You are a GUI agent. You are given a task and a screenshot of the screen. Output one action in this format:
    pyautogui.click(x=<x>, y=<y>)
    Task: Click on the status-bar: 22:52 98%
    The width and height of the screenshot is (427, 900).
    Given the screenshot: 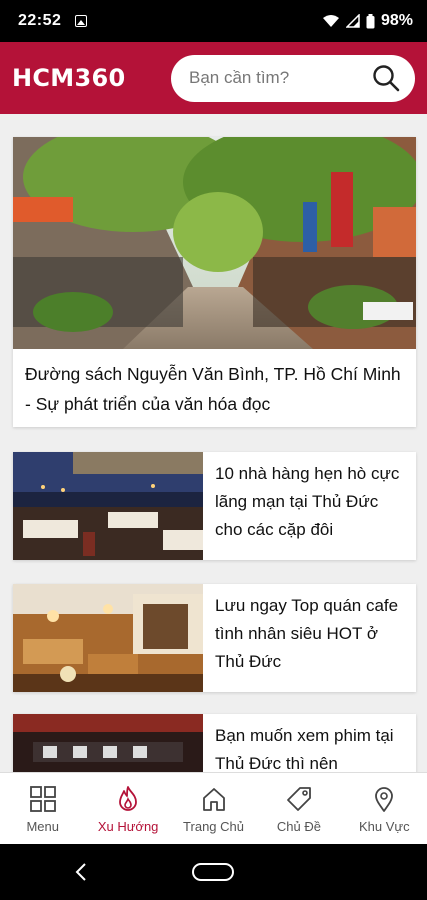 What is the action you would take?
    pyautogui.click(x=213, y=21)
    